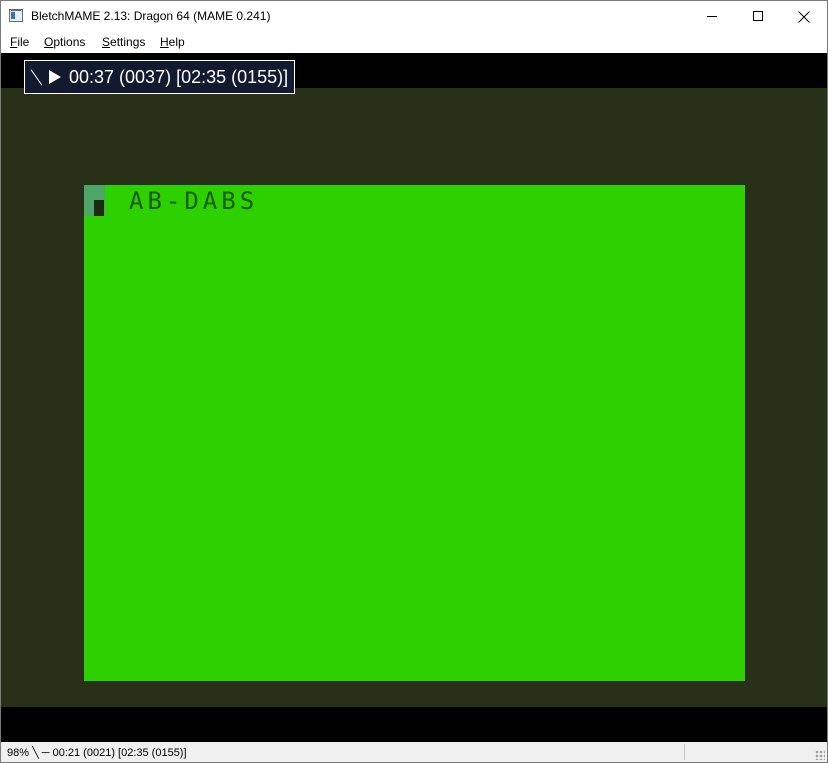 The width and height of the screenshot is (828, 763). Describe the element at coordinates (49, 42) in the screenshot. I see `menu-options-accel: O` at that location.